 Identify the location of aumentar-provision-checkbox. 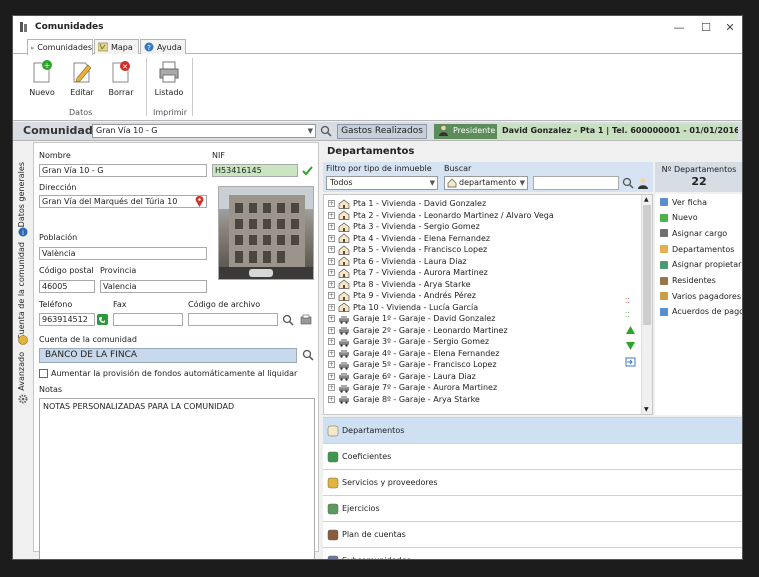
(43, 373).